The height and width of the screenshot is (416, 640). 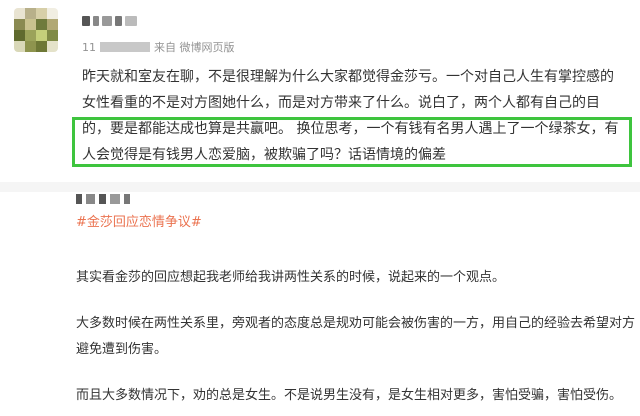 What do you see at coordinates (291, 277) in the screenshot?
I see `article-paragraph: 其实看金莎的回应想起我老师给我讲两性关系的时候，说起来的一个观点。` at bounding box center [291, 277].